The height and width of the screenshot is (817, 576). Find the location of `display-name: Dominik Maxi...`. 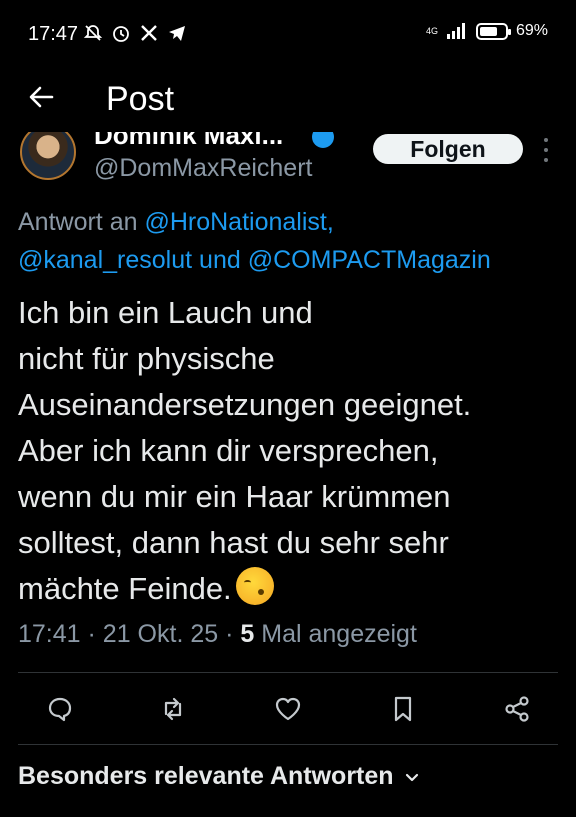

display-name: Dominik Maxi... is located at coordinates (188, 141).